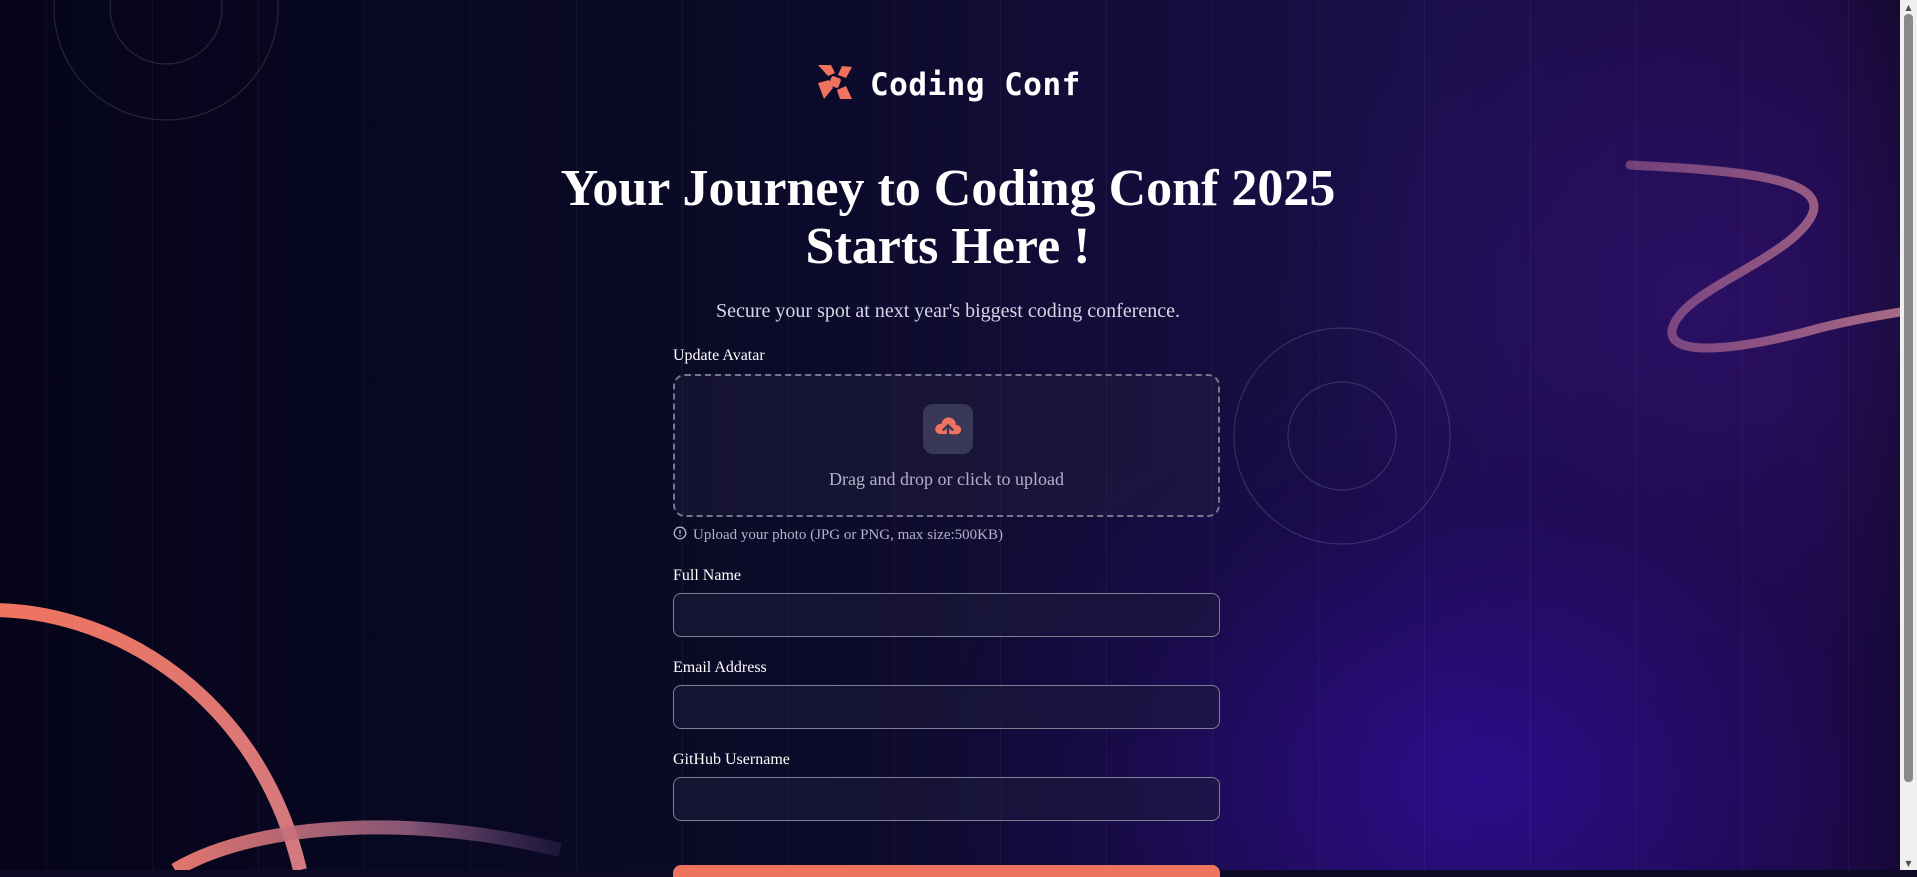 The height and width of the screenshot is (877, 1917). What do you see at coordinates (1908, 863) in the screenshot?
I see `scroll-down-arrow-icon: ▼` at bounding box center [1908, 863].